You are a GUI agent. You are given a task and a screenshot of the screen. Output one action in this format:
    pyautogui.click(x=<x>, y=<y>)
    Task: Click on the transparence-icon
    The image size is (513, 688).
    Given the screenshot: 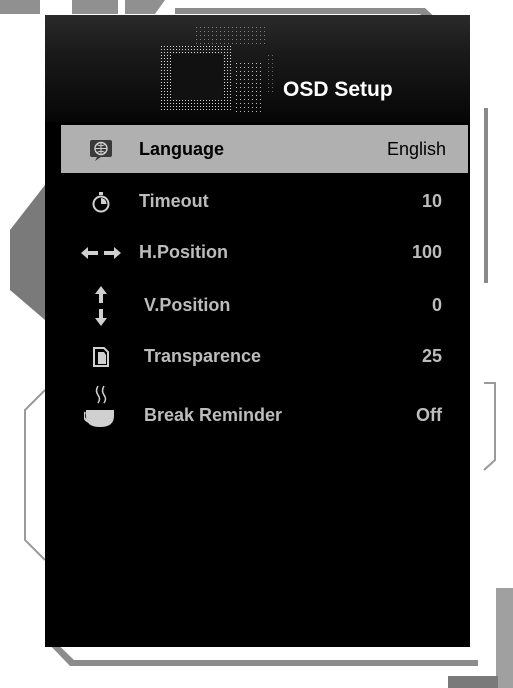 What is the action you would take?
    pyautogui.click(x=101, y=357)
    